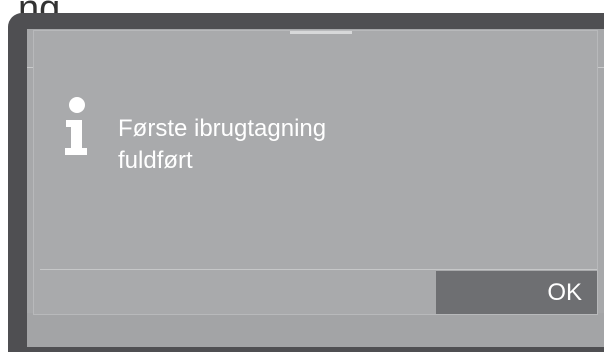 This screenshot has height=352, width=604. Describe the element at coordinates (600, 67) in the screenshot. I see `right-edge-tick` at that location.